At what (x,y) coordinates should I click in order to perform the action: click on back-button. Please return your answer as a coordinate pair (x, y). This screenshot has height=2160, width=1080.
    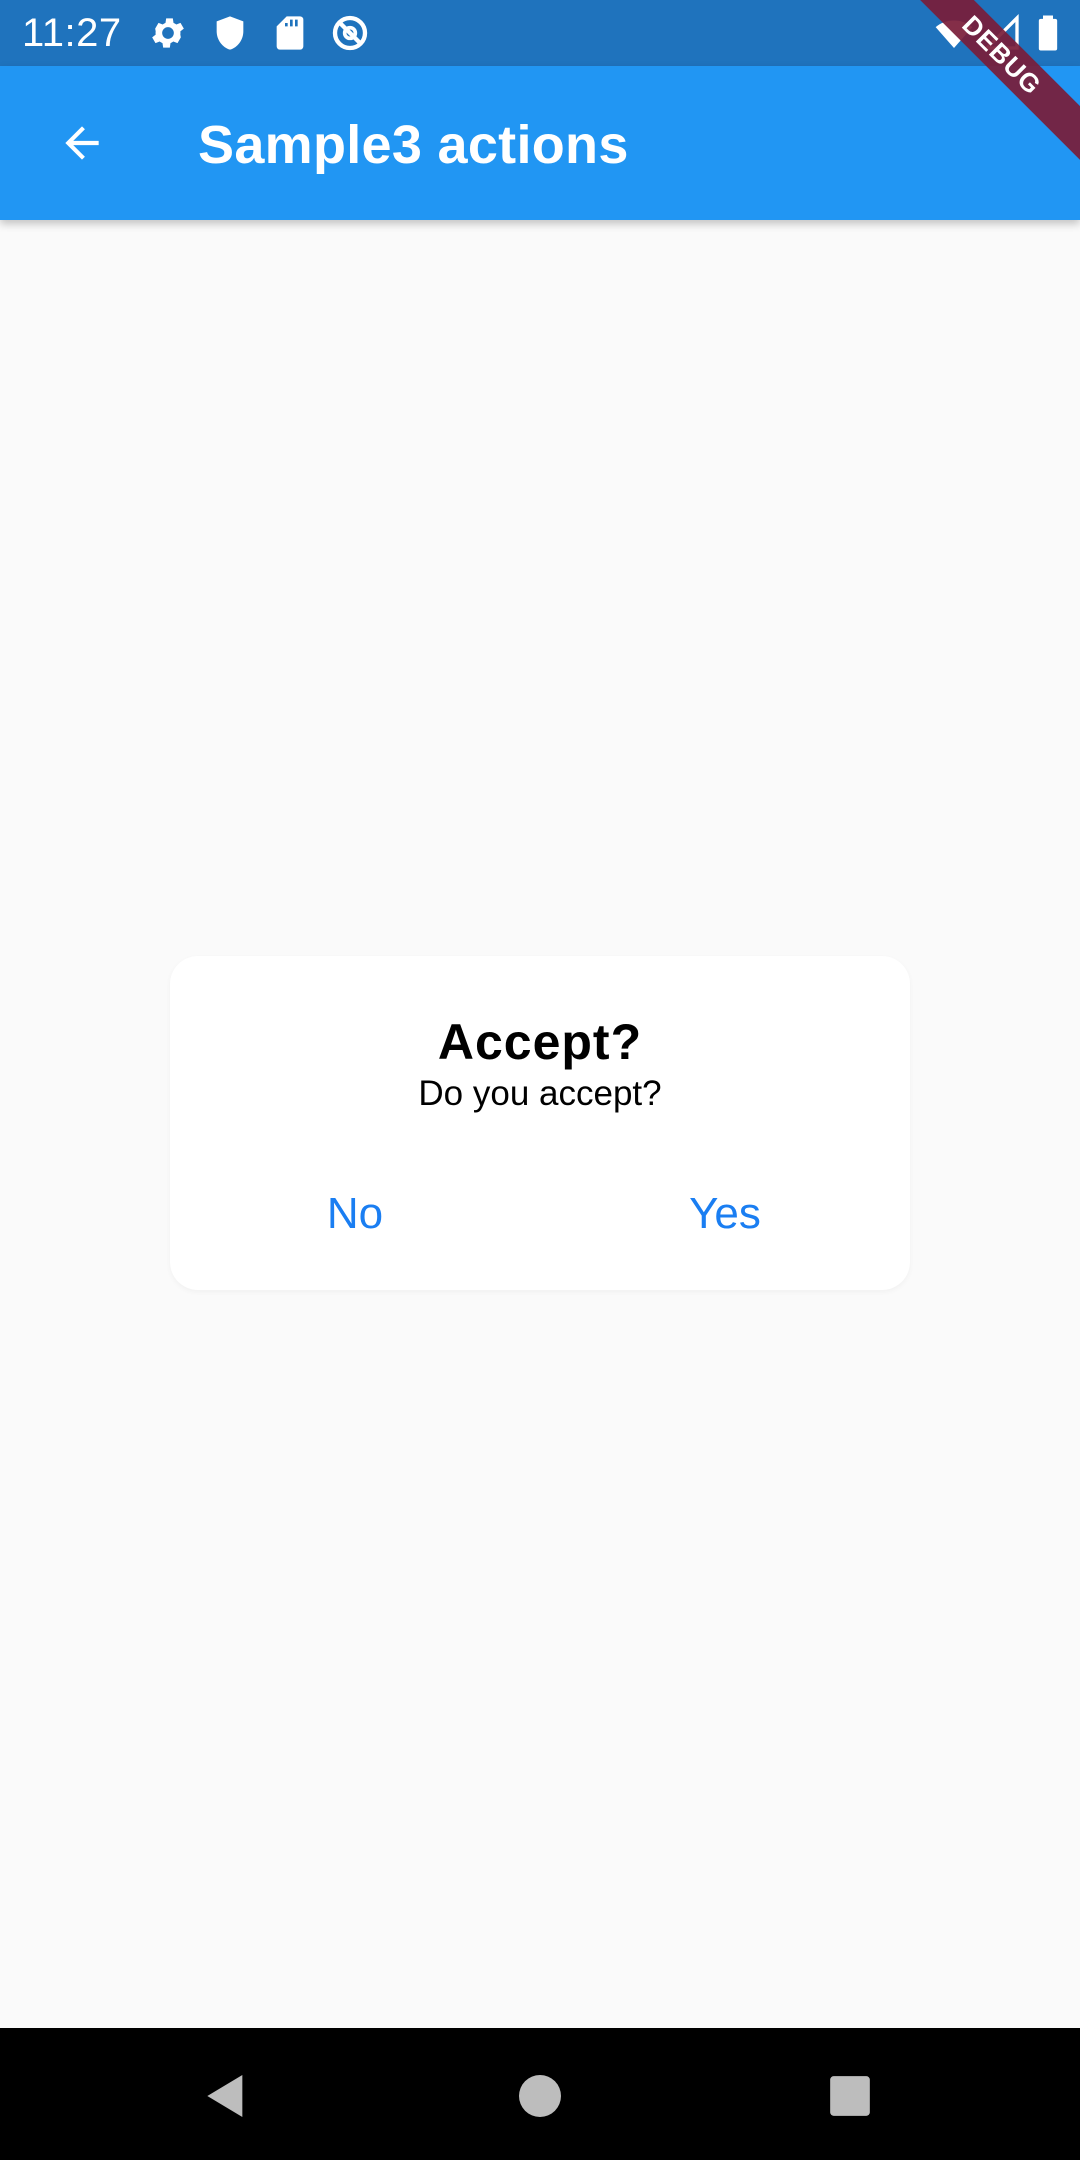
    Looking at the image, I should click on (82, 143).